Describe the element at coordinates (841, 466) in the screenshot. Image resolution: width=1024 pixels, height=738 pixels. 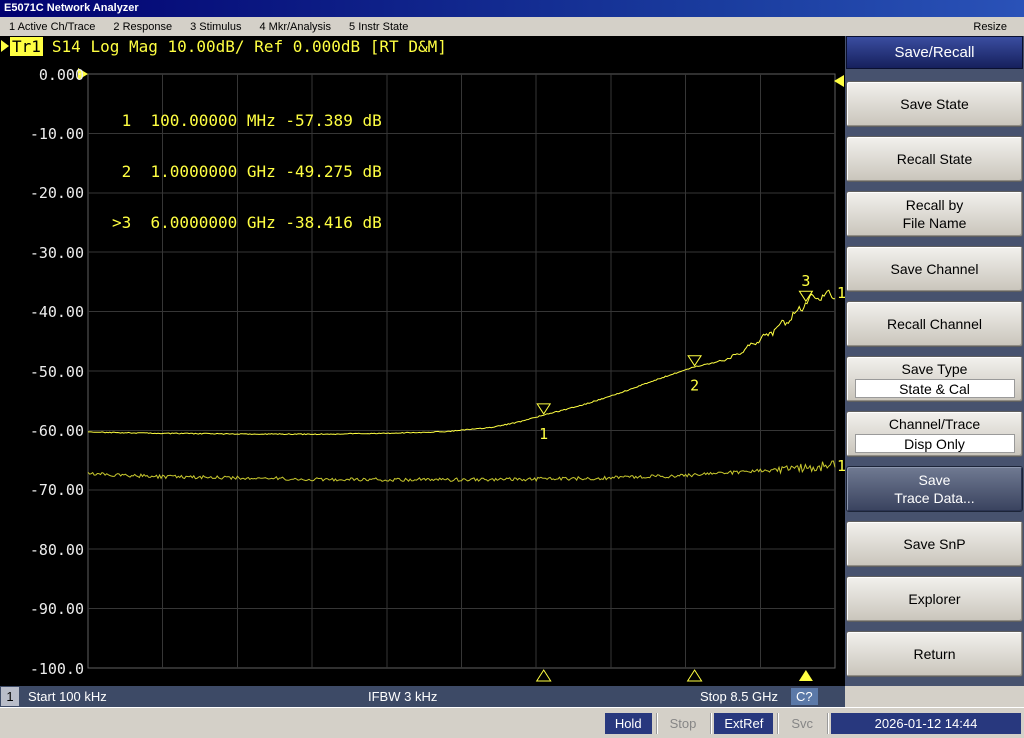
I see `trace-2-end-label: 1` at that location.